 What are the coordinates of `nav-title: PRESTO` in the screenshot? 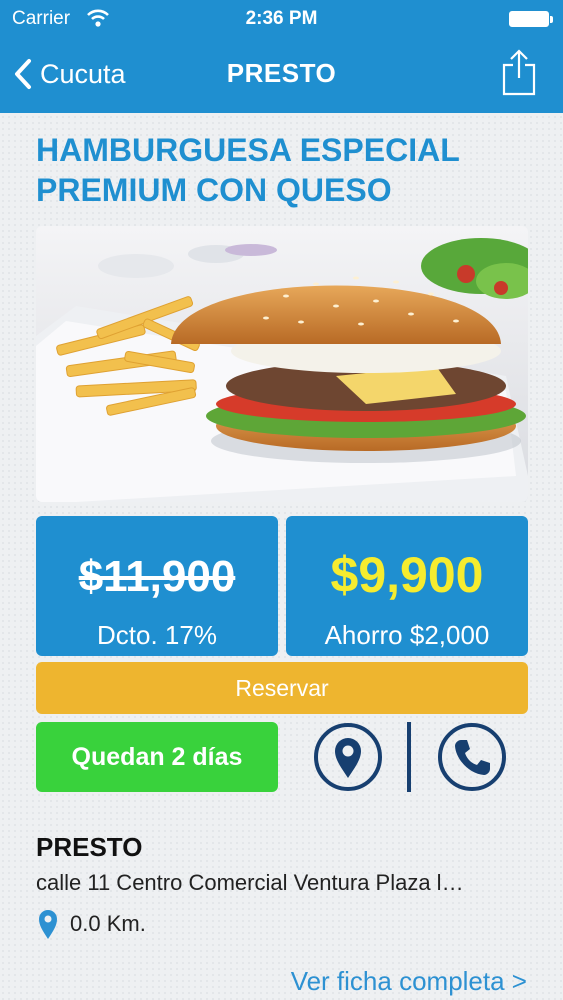 It's located at (281, 73).